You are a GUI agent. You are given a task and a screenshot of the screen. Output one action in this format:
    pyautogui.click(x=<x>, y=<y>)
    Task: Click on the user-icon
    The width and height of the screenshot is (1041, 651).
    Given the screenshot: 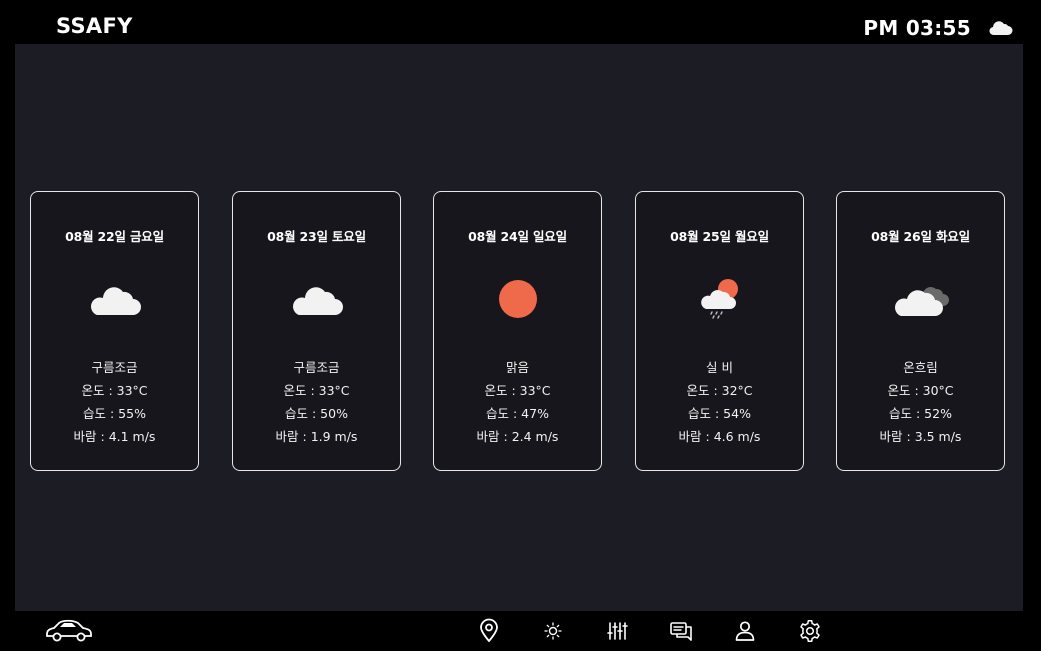 What is the action you would take?
    pyautogui.click(x=745, y=631)
    